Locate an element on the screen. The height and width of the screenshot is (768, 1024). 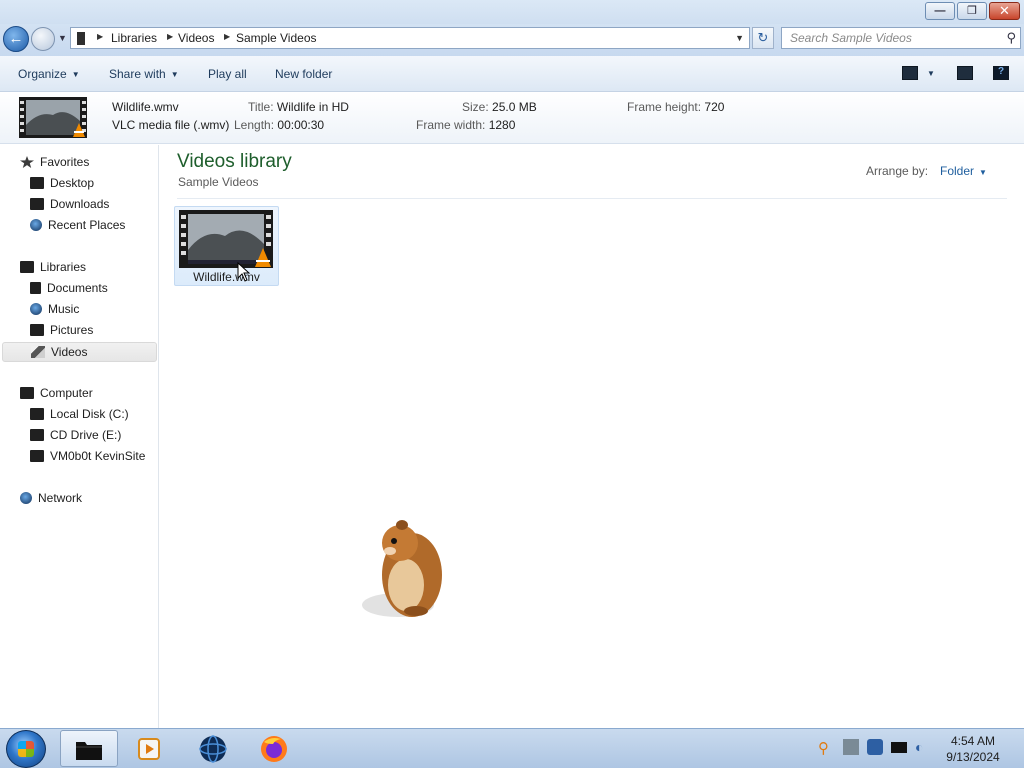
play-all-button: Play all is located at coordinates (227, 74).